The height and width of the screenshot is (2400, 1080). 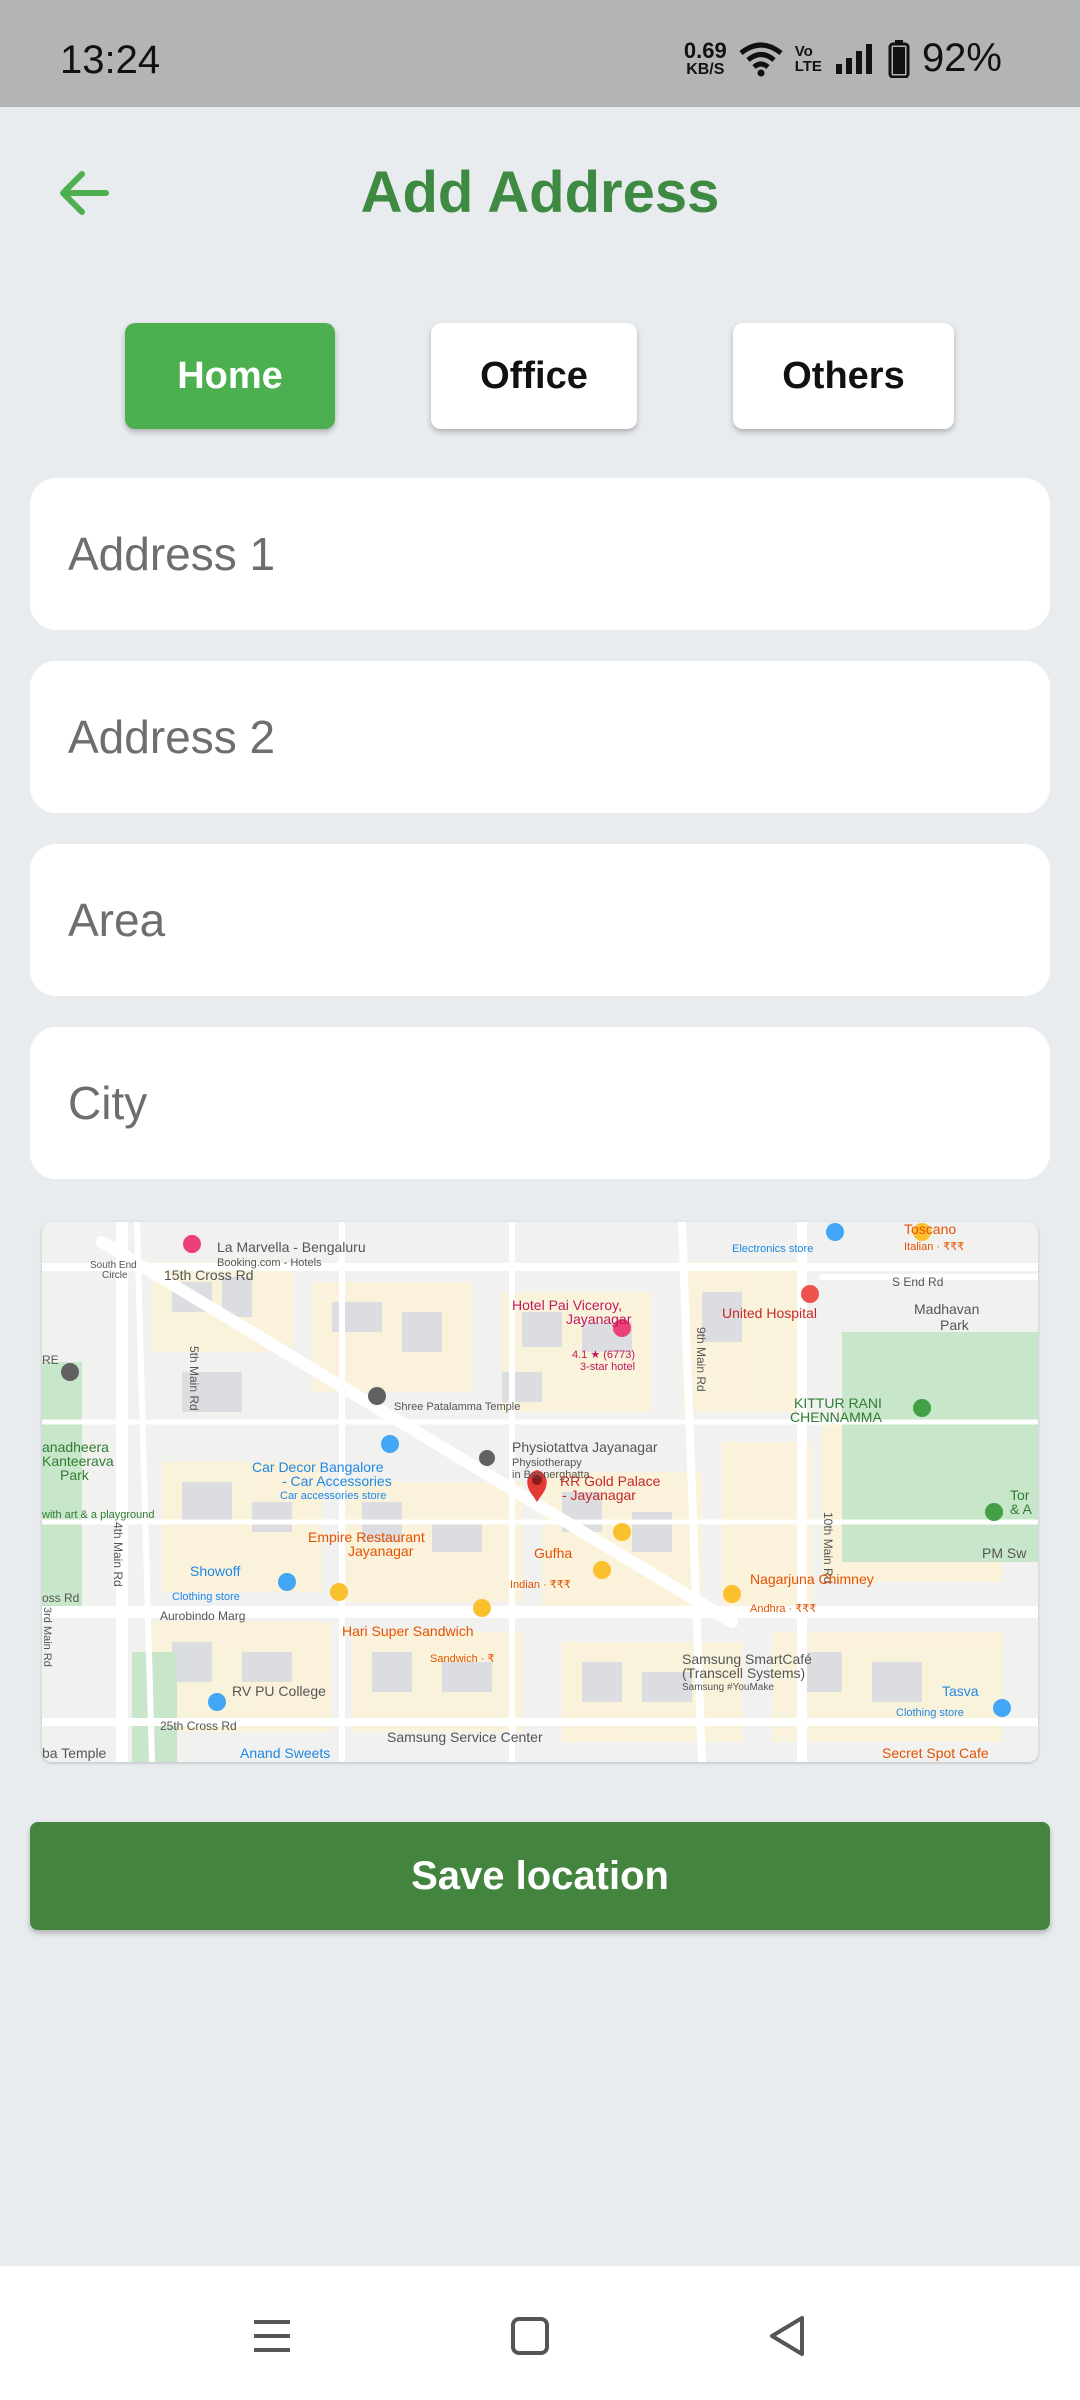 What do you see at coordinates (728, 1687) in the screenshot?
I see `map-label-youmake: Samsung #YouMake` at bounding box center [728, 1687].